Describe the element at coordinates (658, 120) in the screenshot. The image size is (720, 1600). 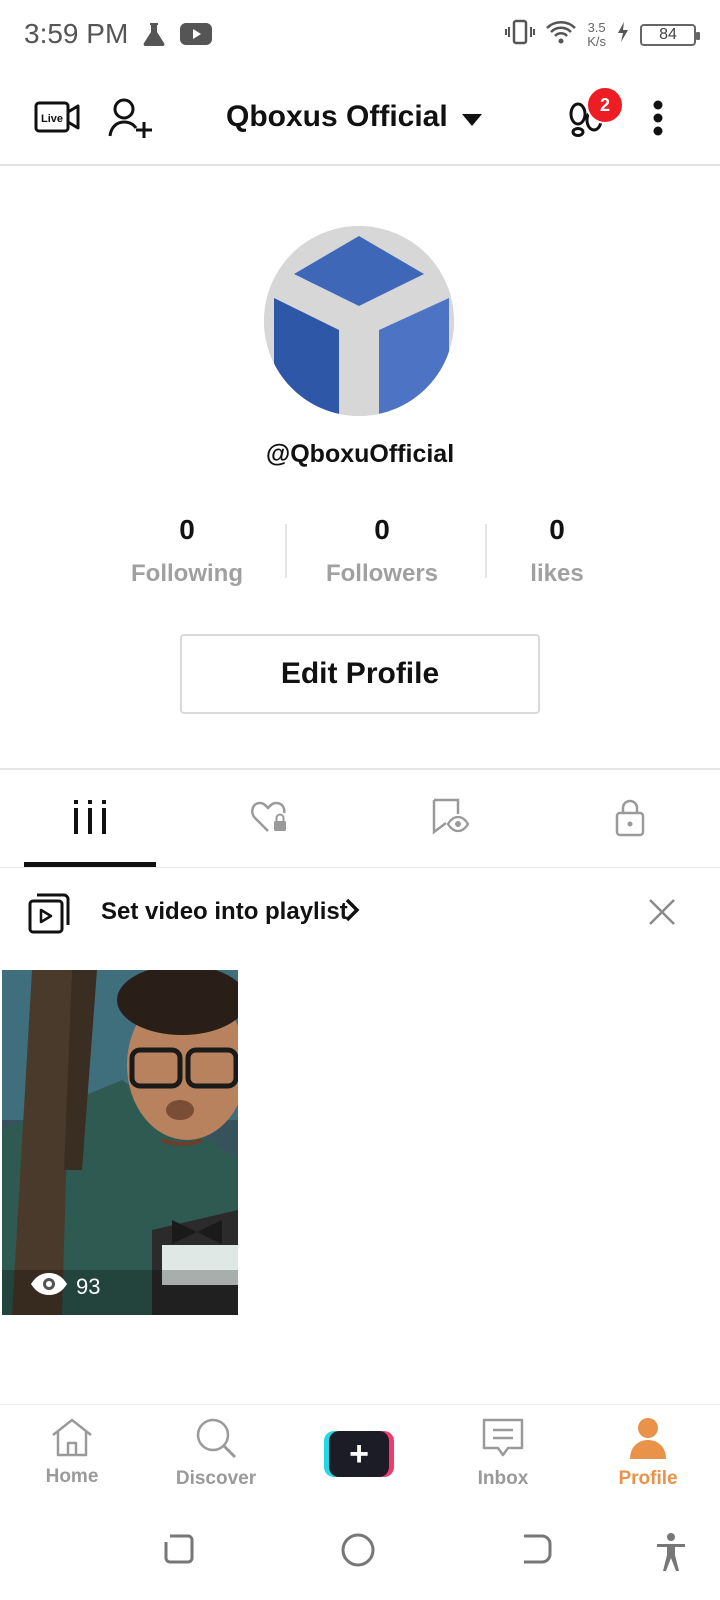
I see `more-options-icon` at that location.